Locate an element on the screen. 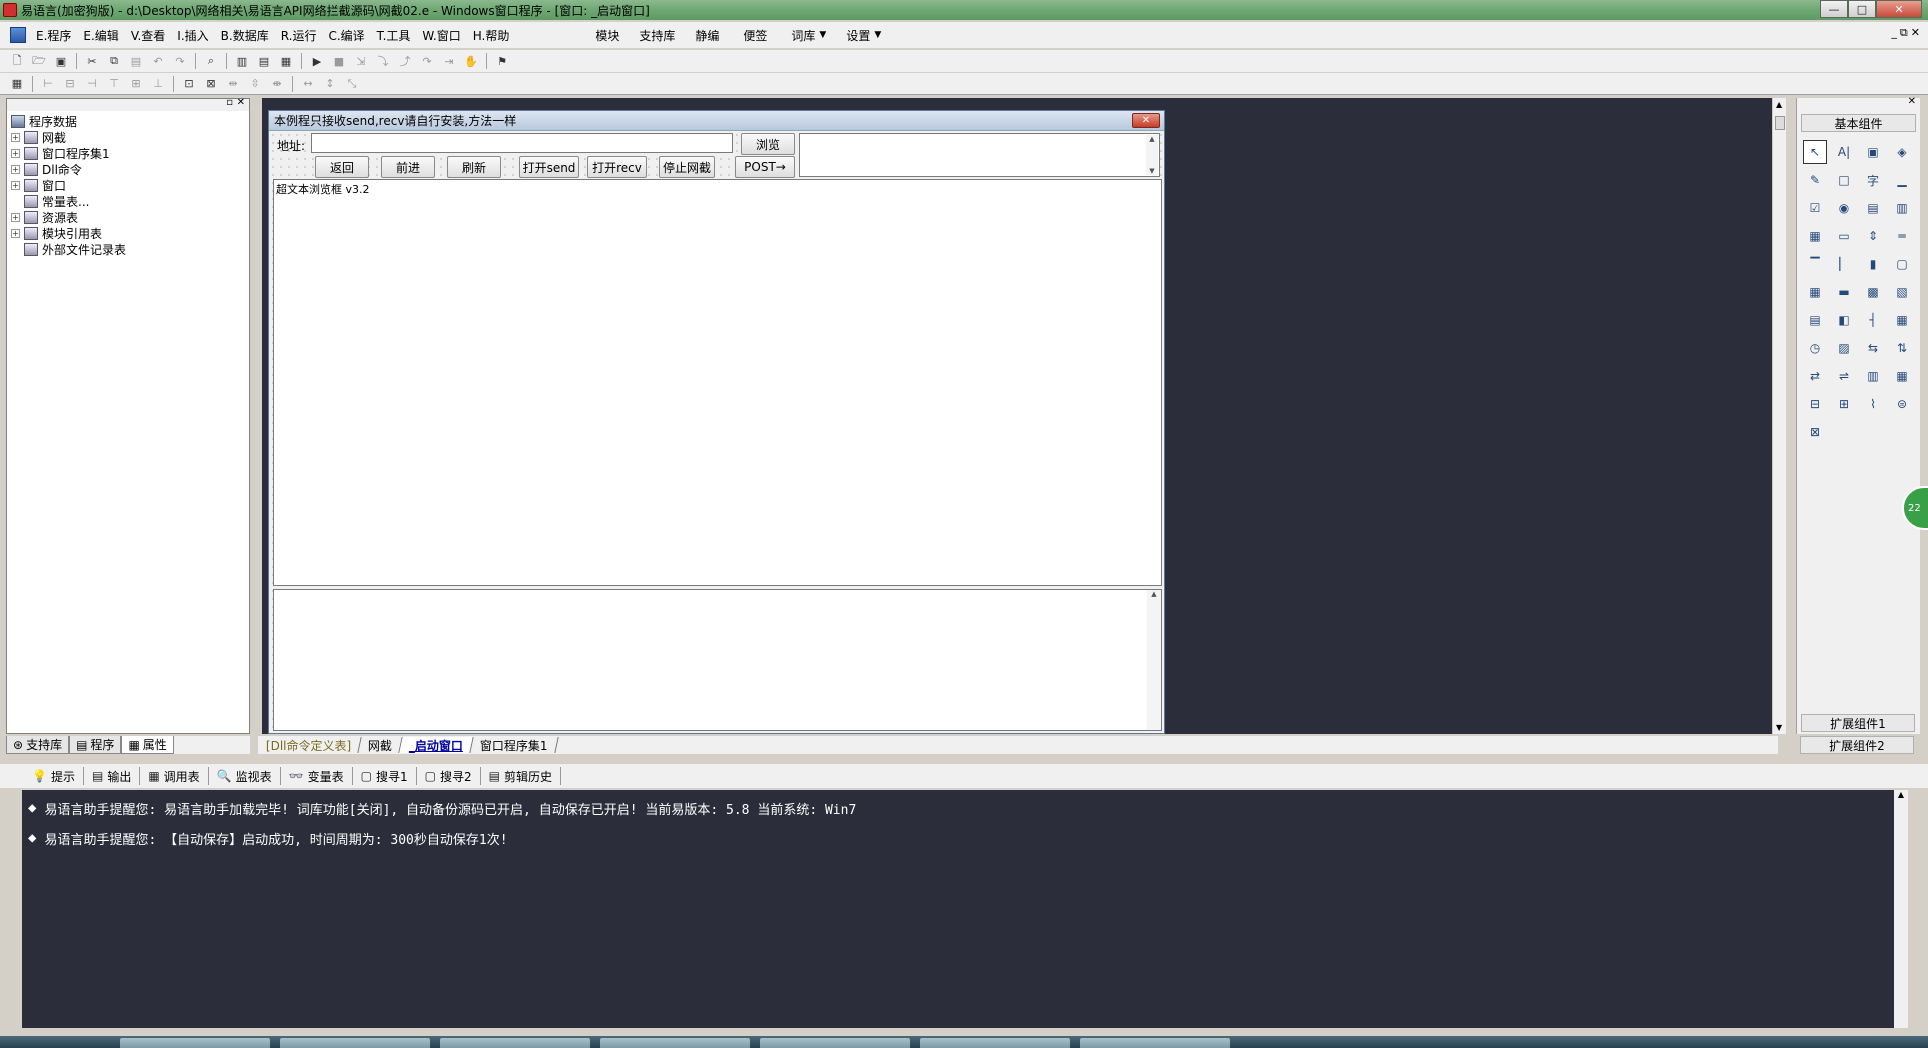 The height and width of the screenshot is (1048, 1928). tree-item-windows: + 窗口 is located at coordinates (130, 185).